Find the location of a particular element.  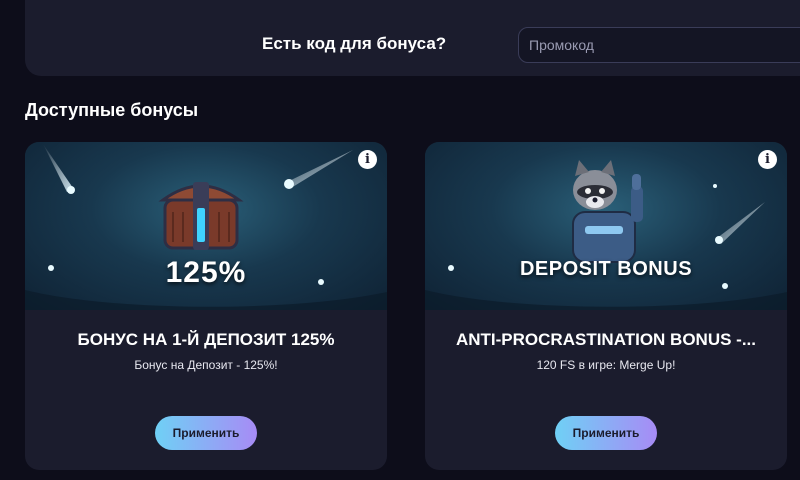

banner-text: 125% is located at coordinates (206, 272).